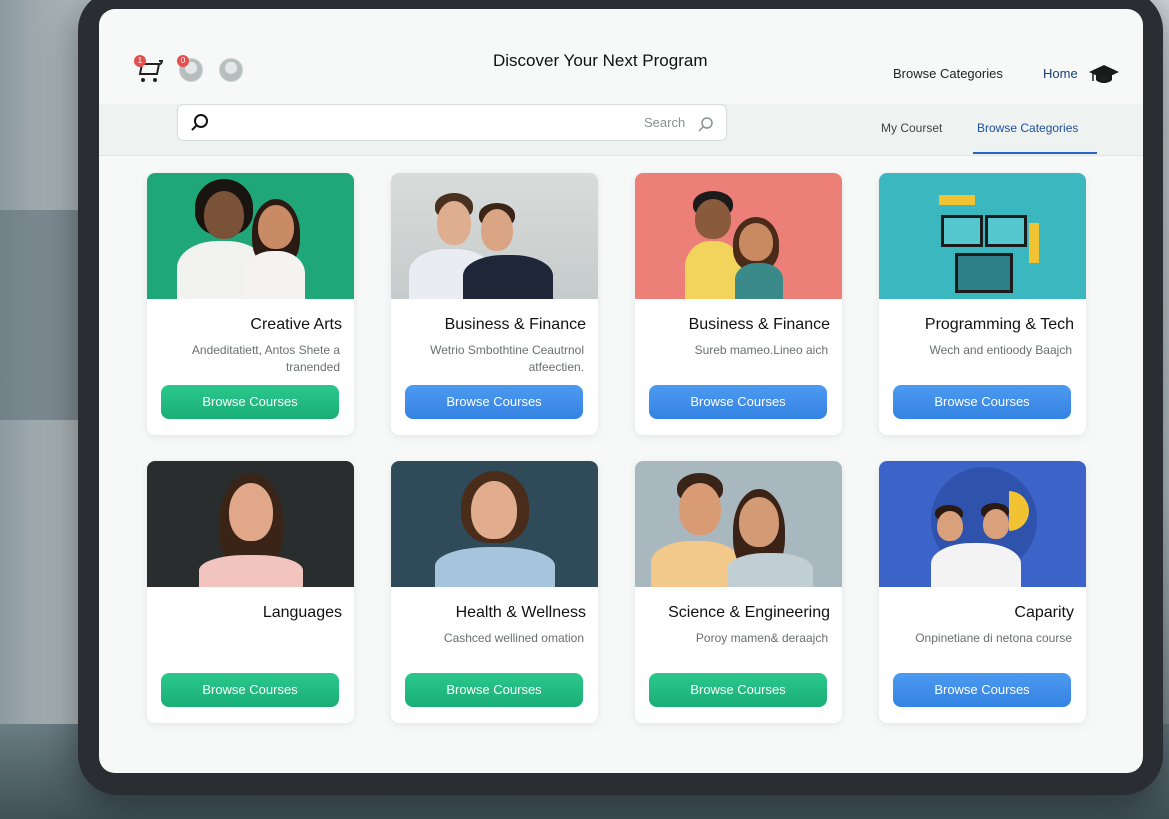  I want to click on card-description: Wech and entioody Baajch, so click(1000, 350).